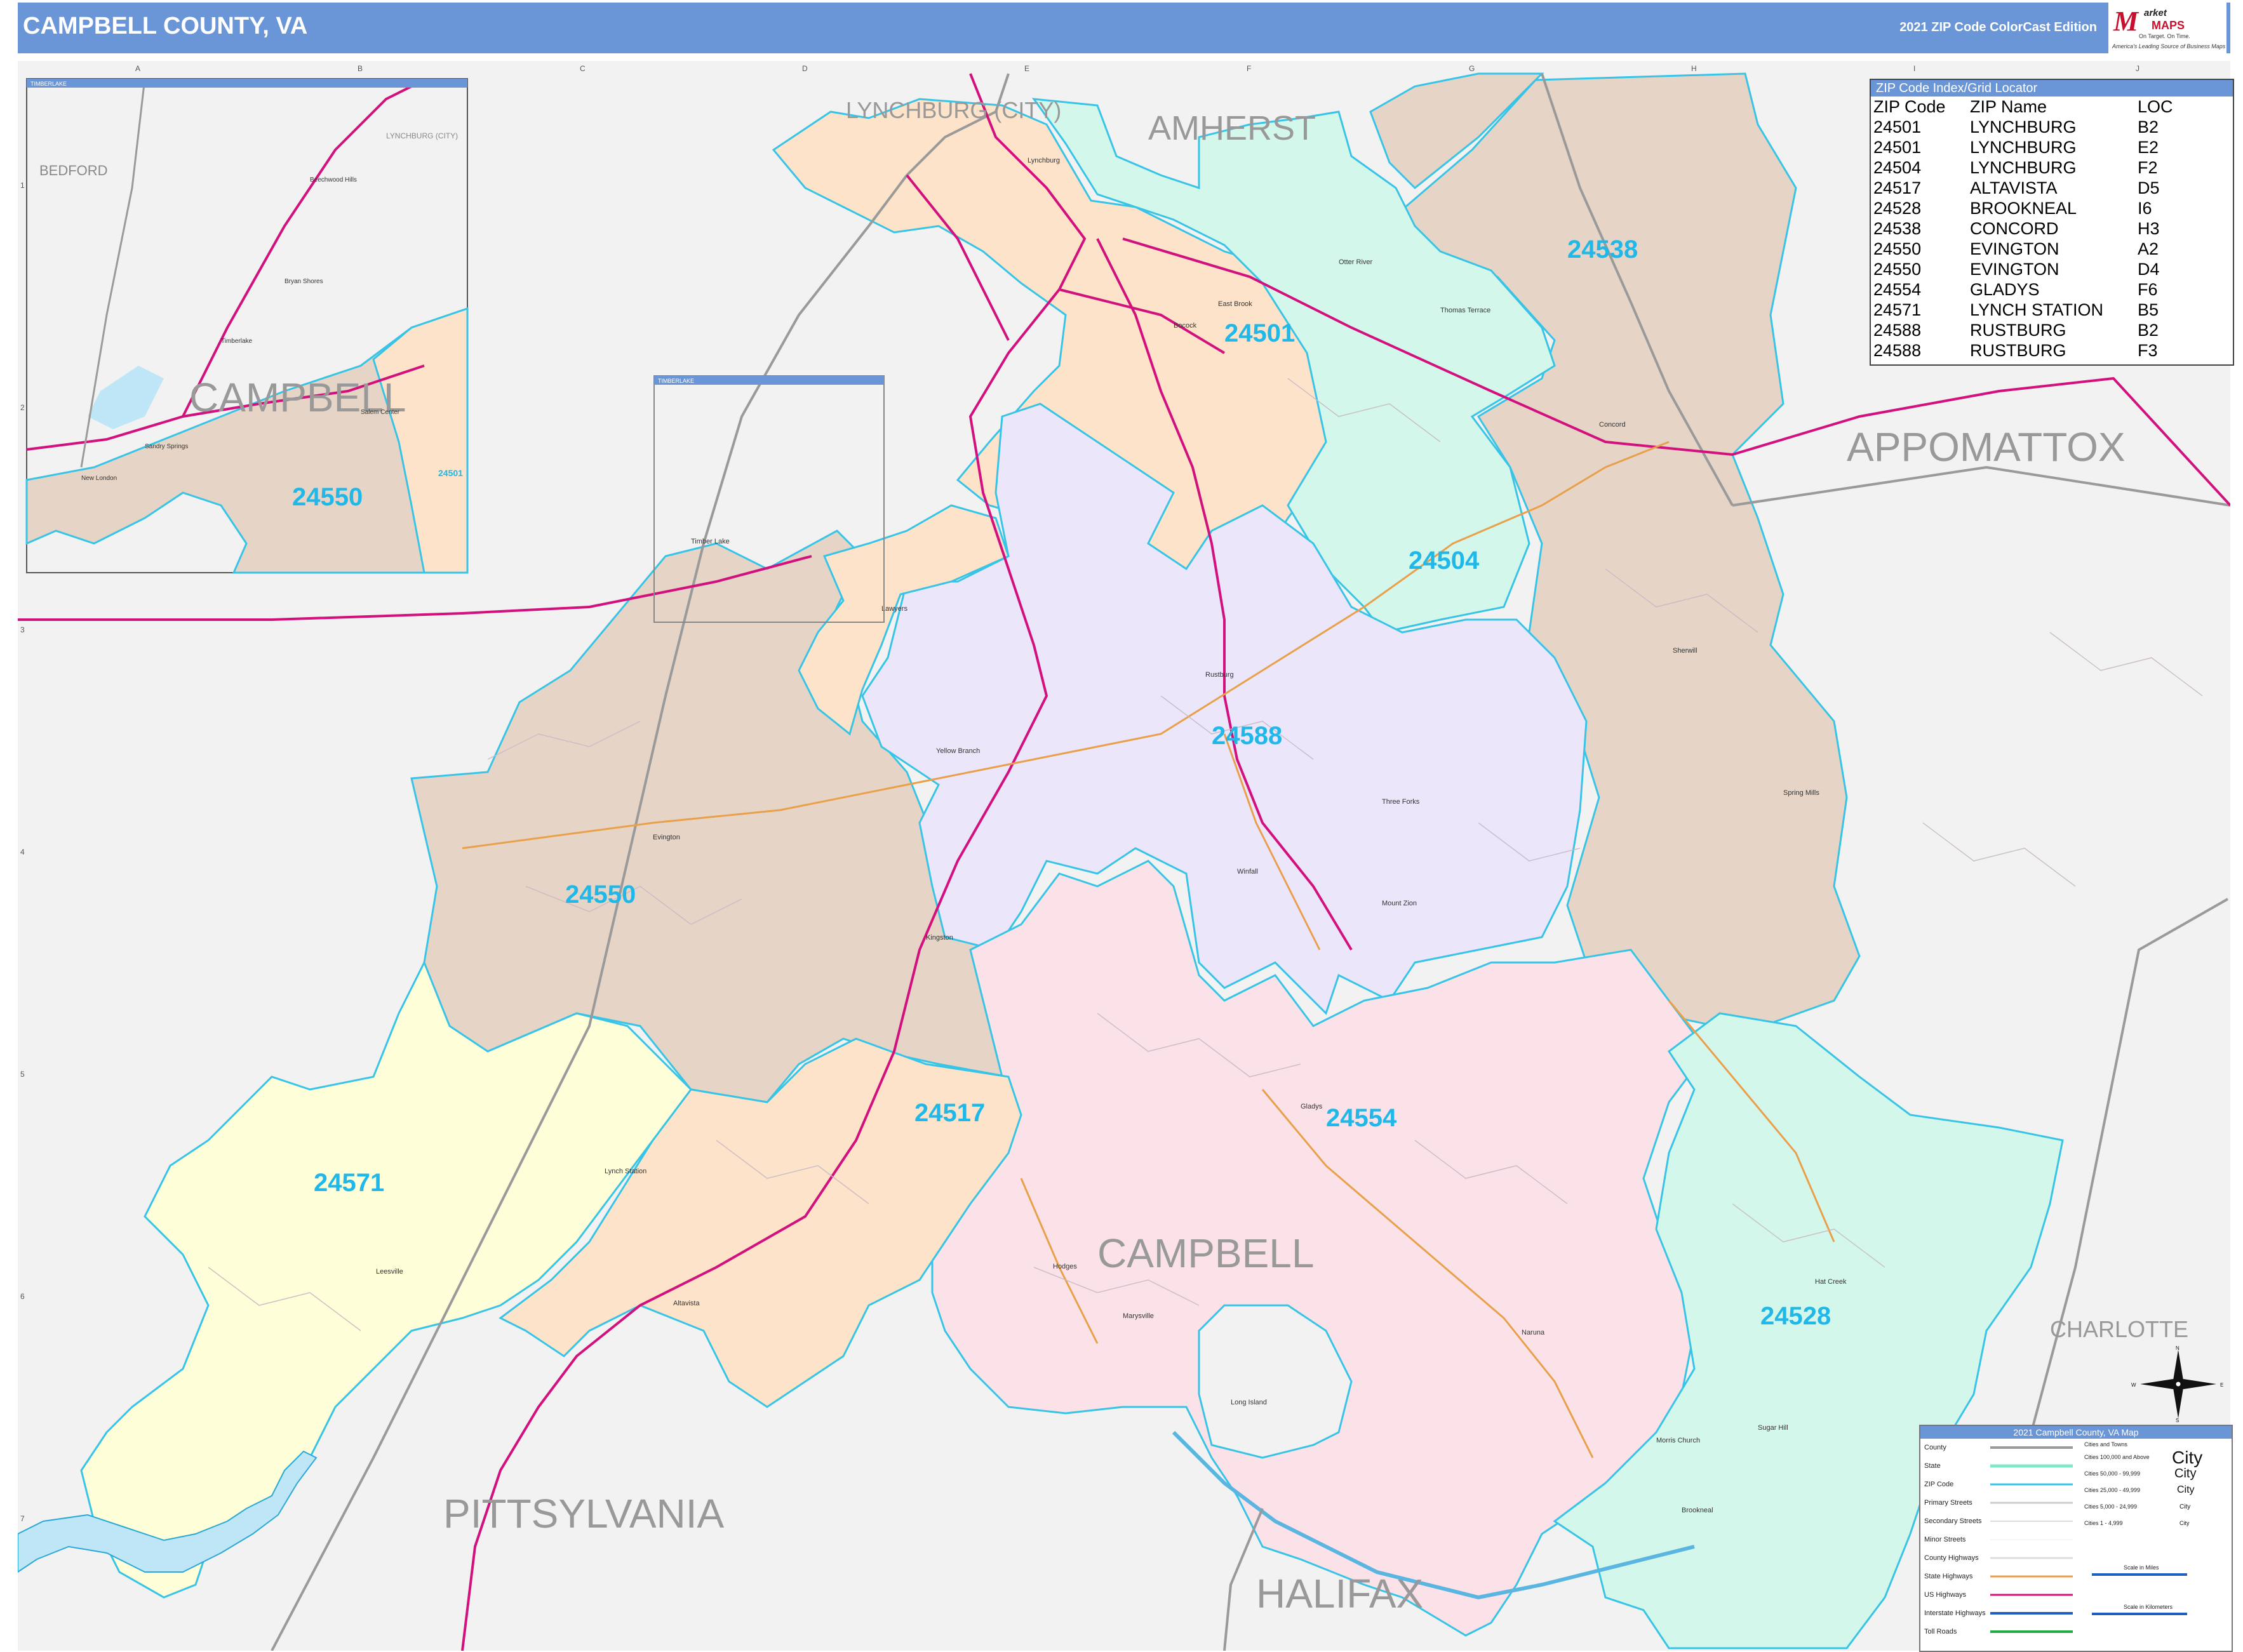  What do you see at coordinates (1939, 1484) in the screenshot?
I see `legend-zip-code: ZIP Code` at bounding box center [1939, 1484].